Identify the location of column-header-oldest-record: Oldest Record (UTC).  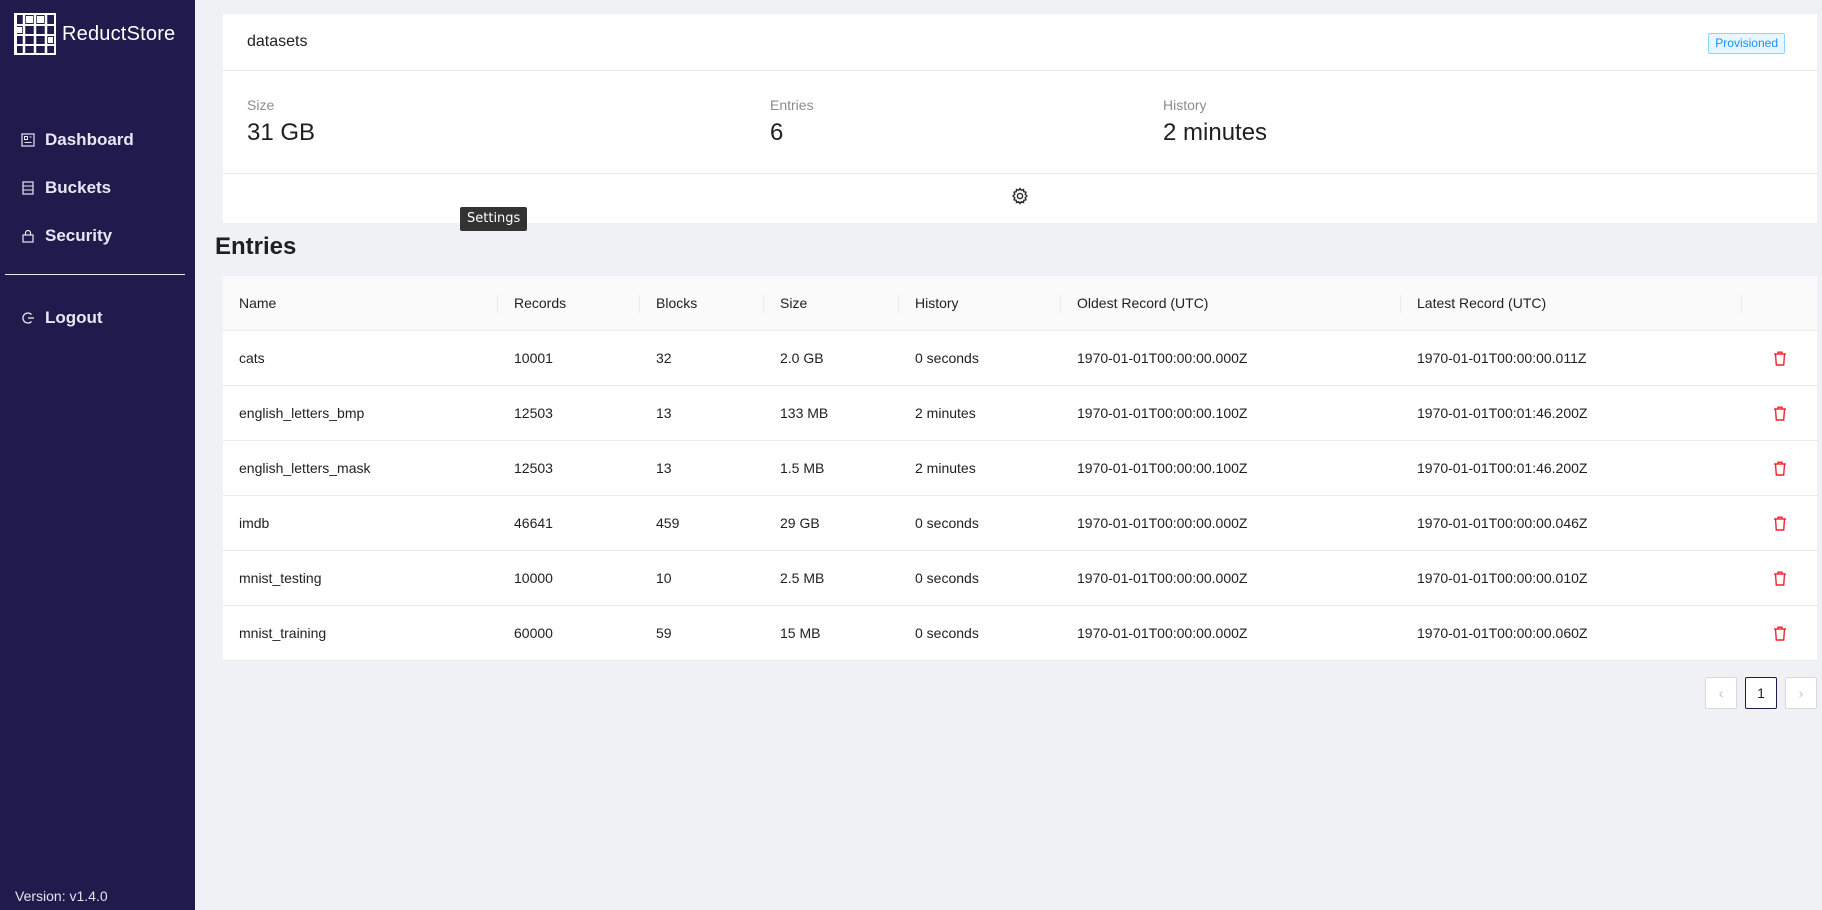
(1231, 303).